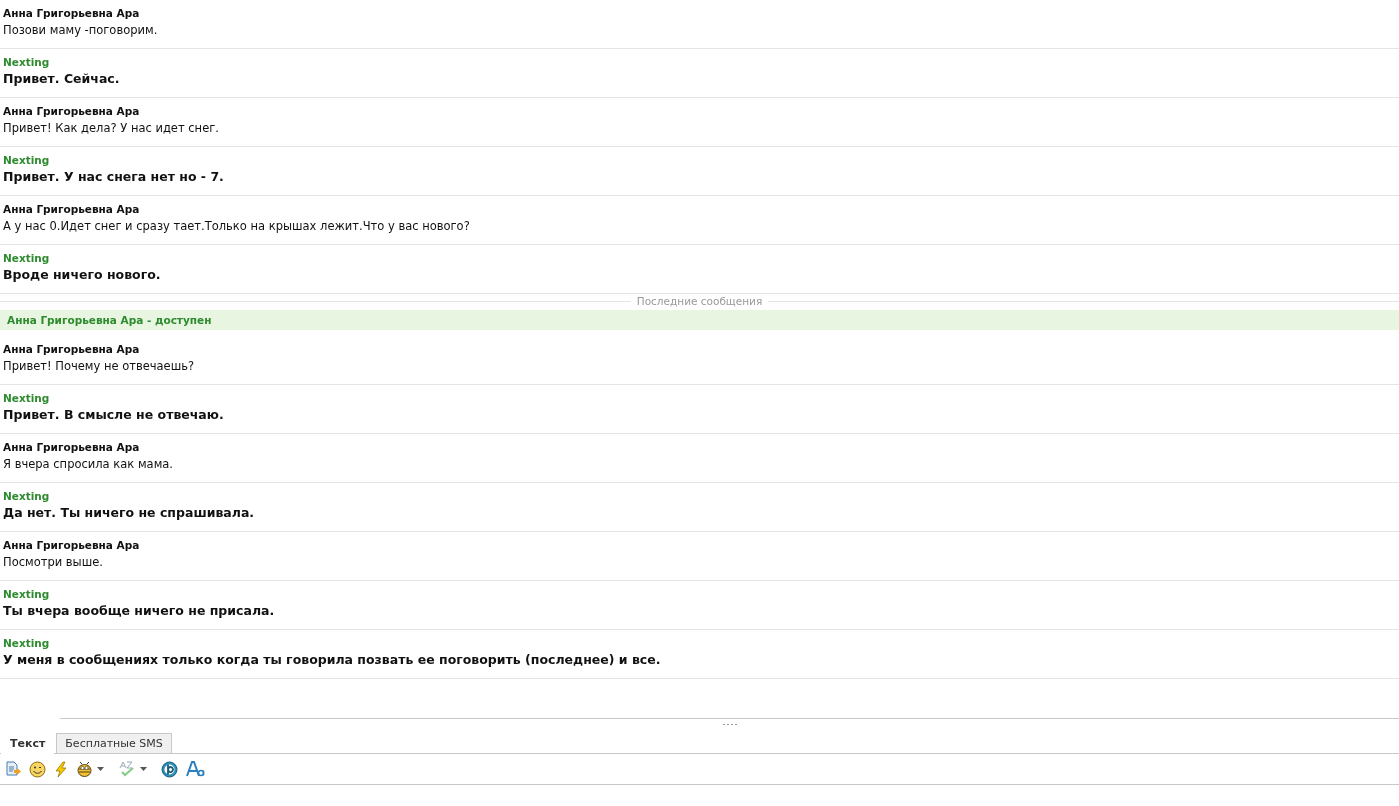 This screenshot has height=806, width=1399. What do you see at coordinates (332, 660) in the screenshot?
I see `message-text: У меня в сообщениях только когда ты говорила позвать ее поговорить (последнее) и все.` at bounding box center [332, 660].